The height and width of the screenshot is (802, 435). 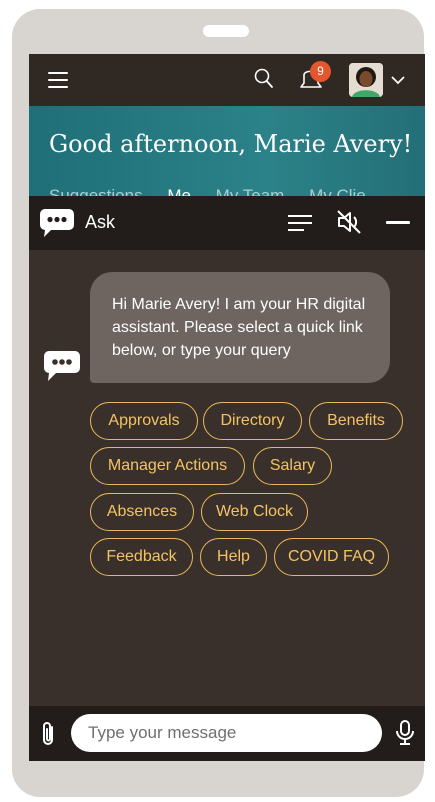 I want to click on message-input, so click(x=226, y=733).